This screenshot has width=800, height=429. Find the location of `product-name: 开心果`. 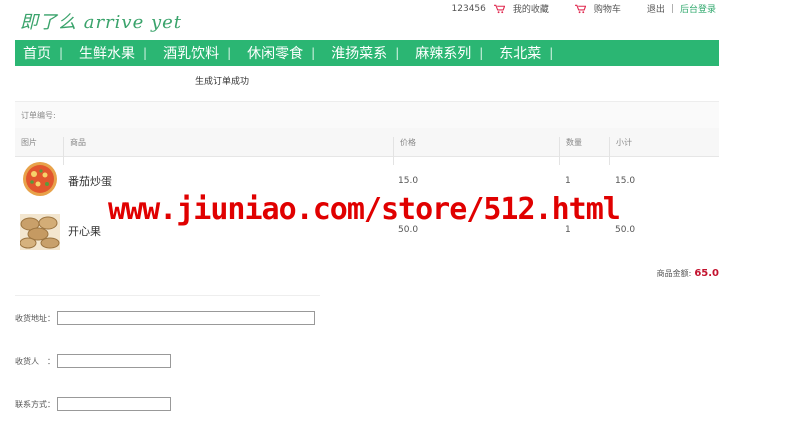

product-name: 开心果 is located at coordinates (84, 231).